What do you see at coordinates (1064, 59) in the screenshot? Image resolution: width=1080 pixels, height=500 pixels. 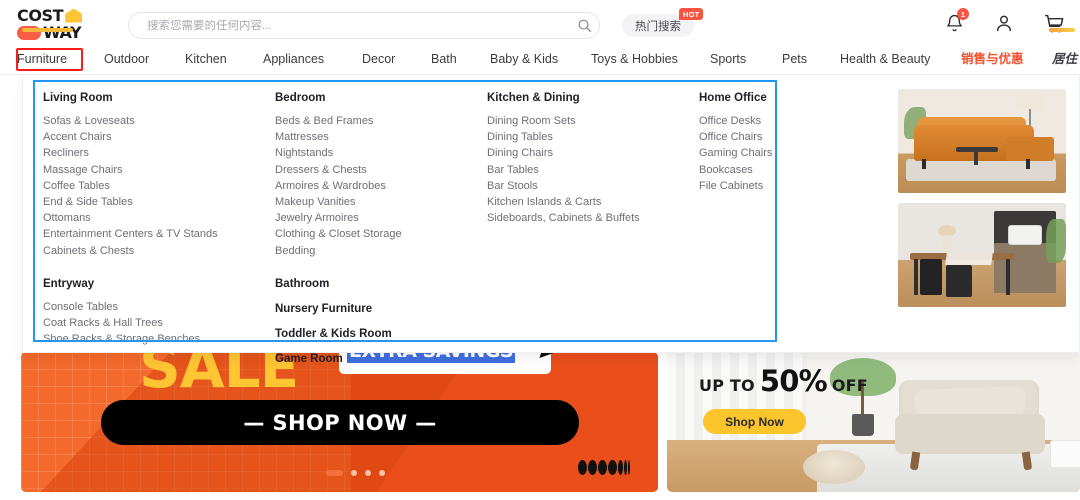 I see `nav-item-item-12: 居住` at bounding box center [1064, 59].